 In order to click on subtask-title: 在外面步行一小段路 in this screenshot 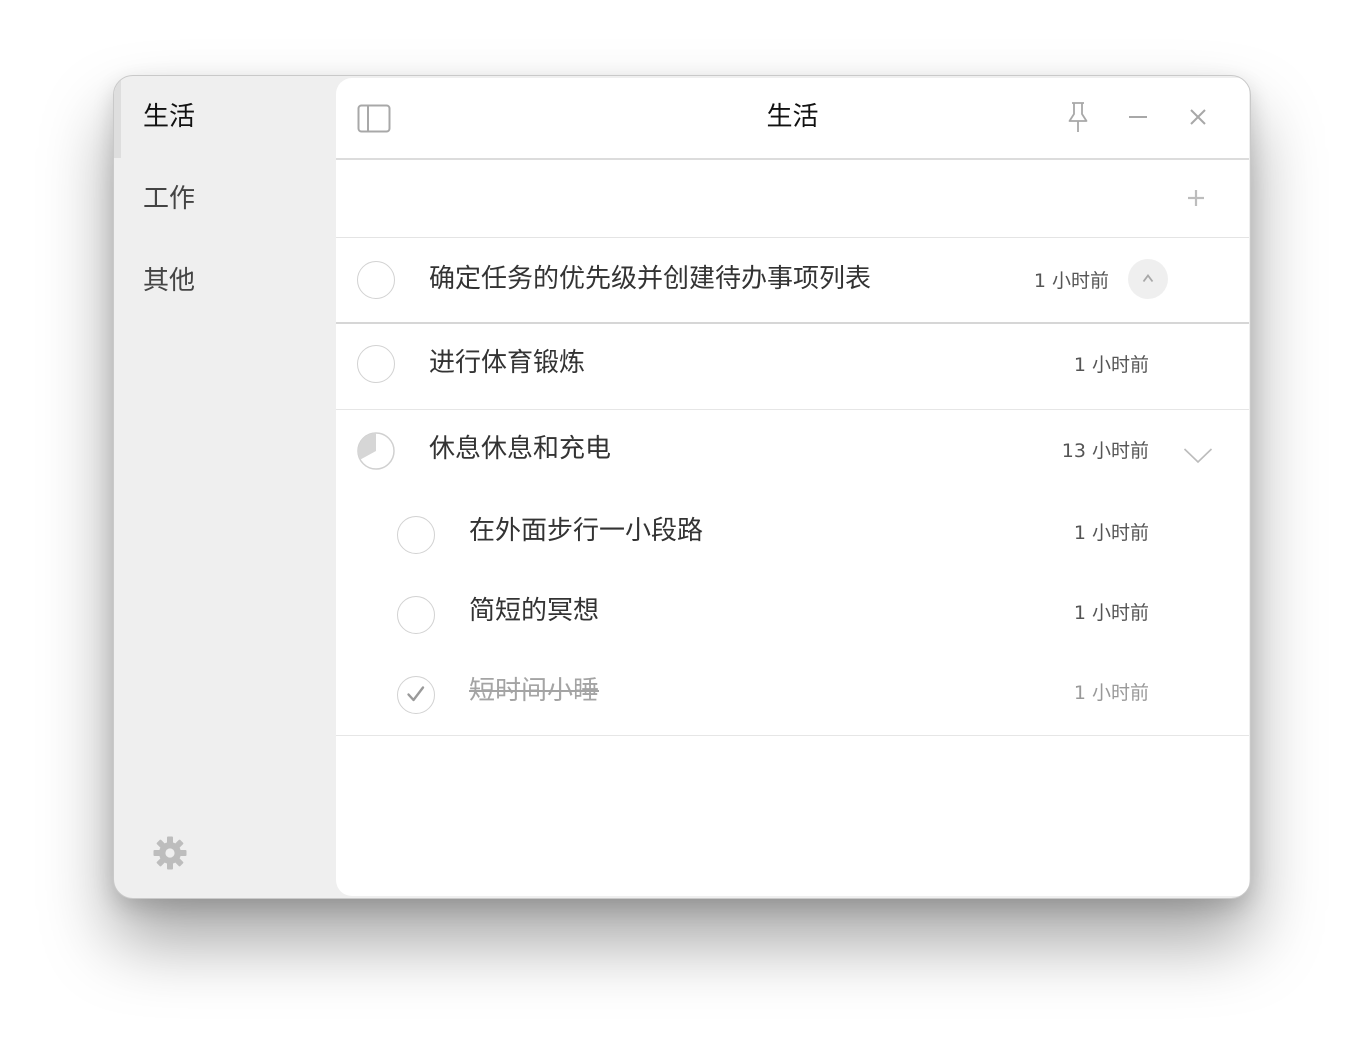, I will do `click(586, 531)`.